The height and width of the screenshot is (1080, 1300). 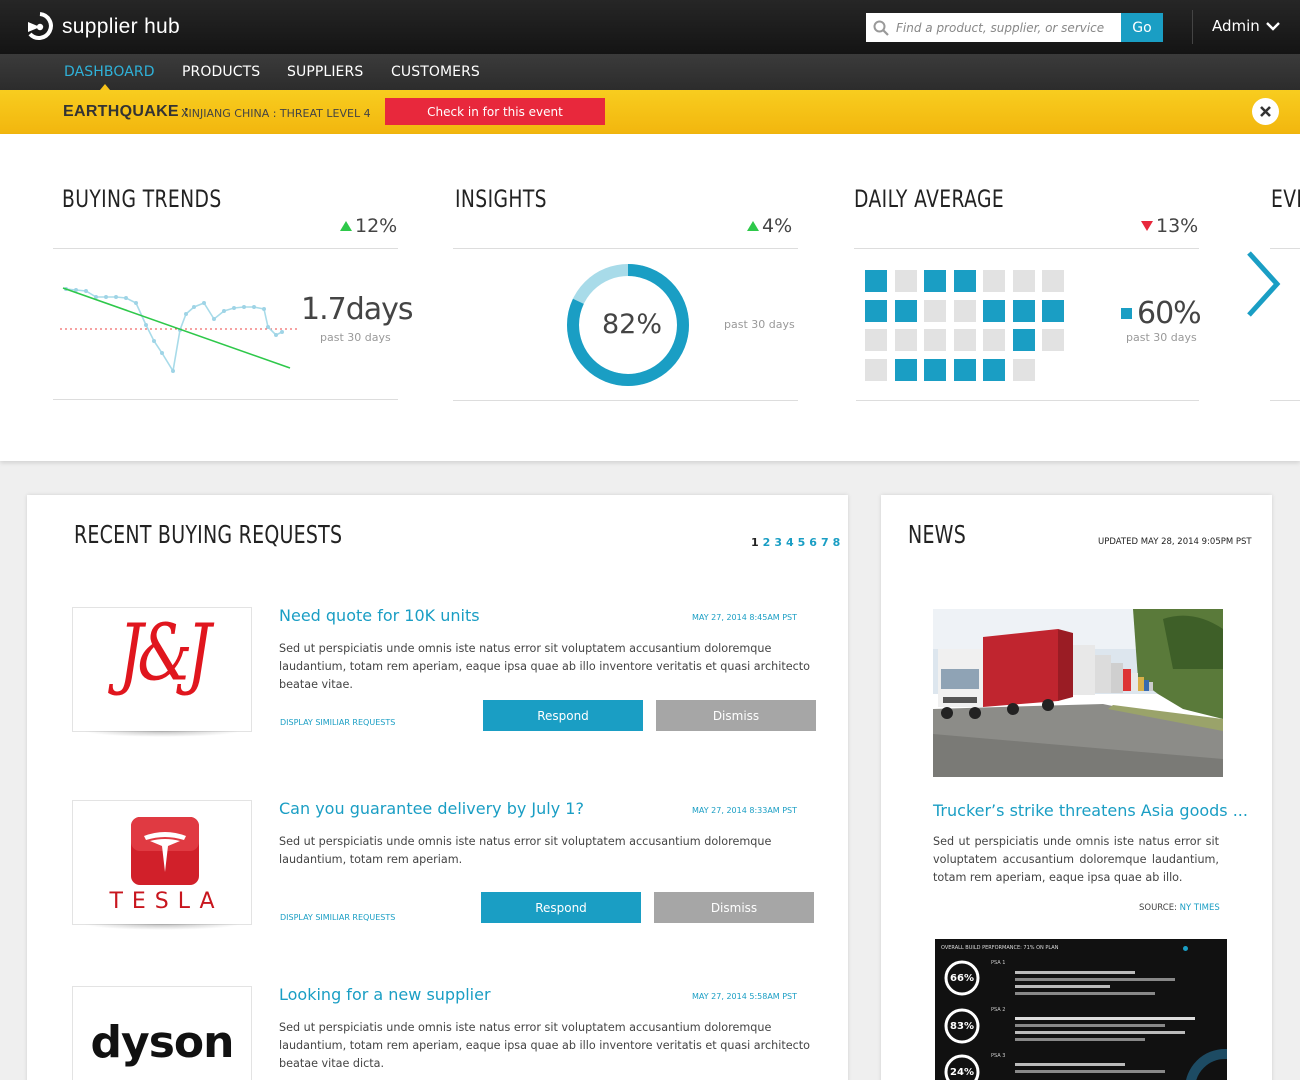 What do you see at coordinates (1200, 908) in the screenshot?
I see `news-source-name: NY TIMES` at bounding box center [1200, 908].